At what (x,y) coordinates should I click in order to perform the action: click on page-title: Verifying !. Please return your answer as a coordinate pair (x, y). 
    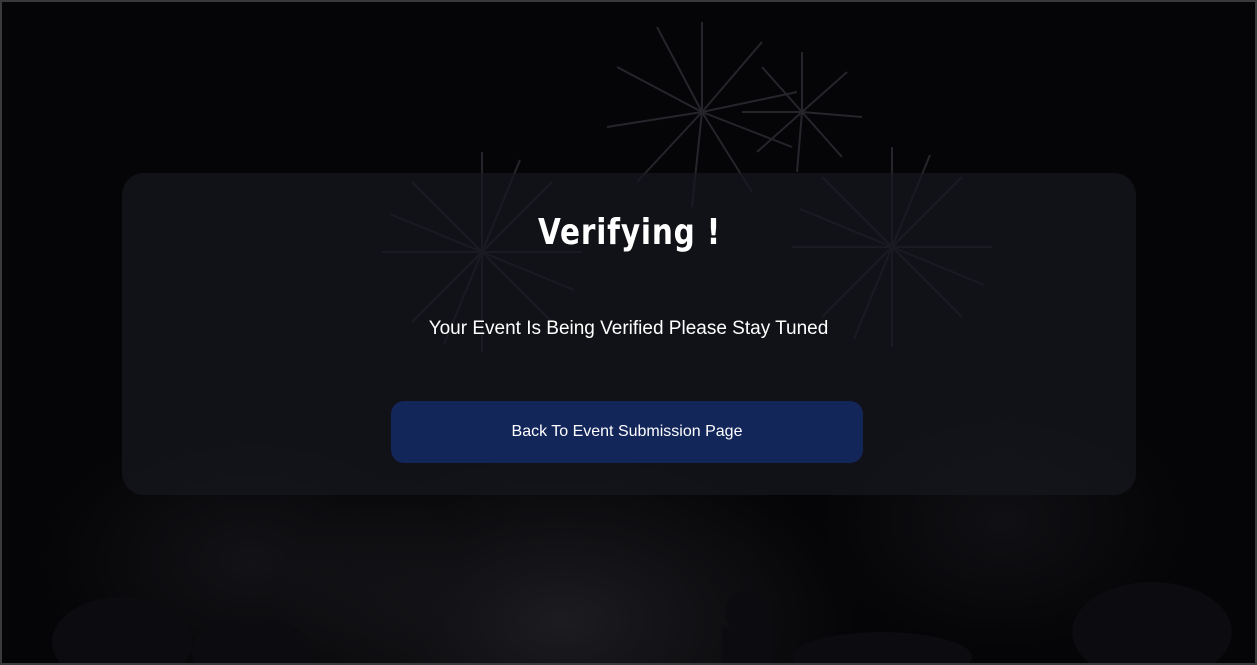
    Looking at the image, I should click on (629, 232).